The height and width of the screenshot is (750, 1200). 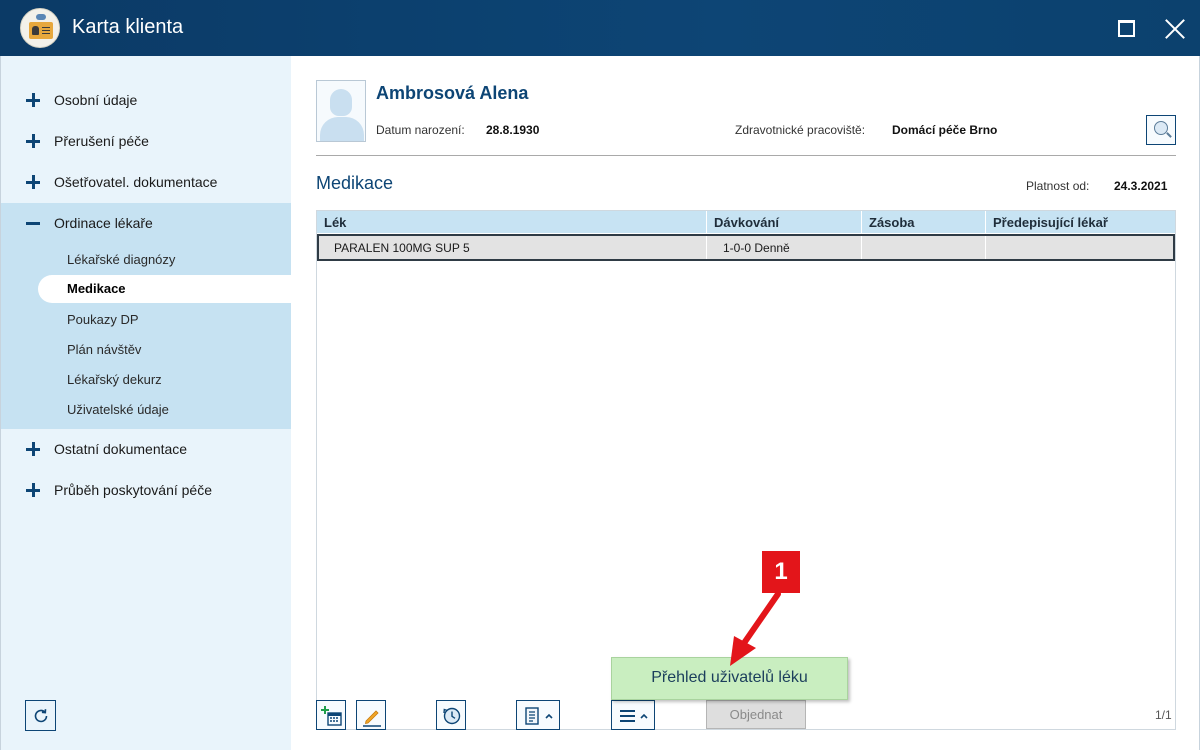 What do you see at coordinates (513, 130) in the screenshot?
I see `dob-value: 28.8.1930` at bounding box center [513, 130].